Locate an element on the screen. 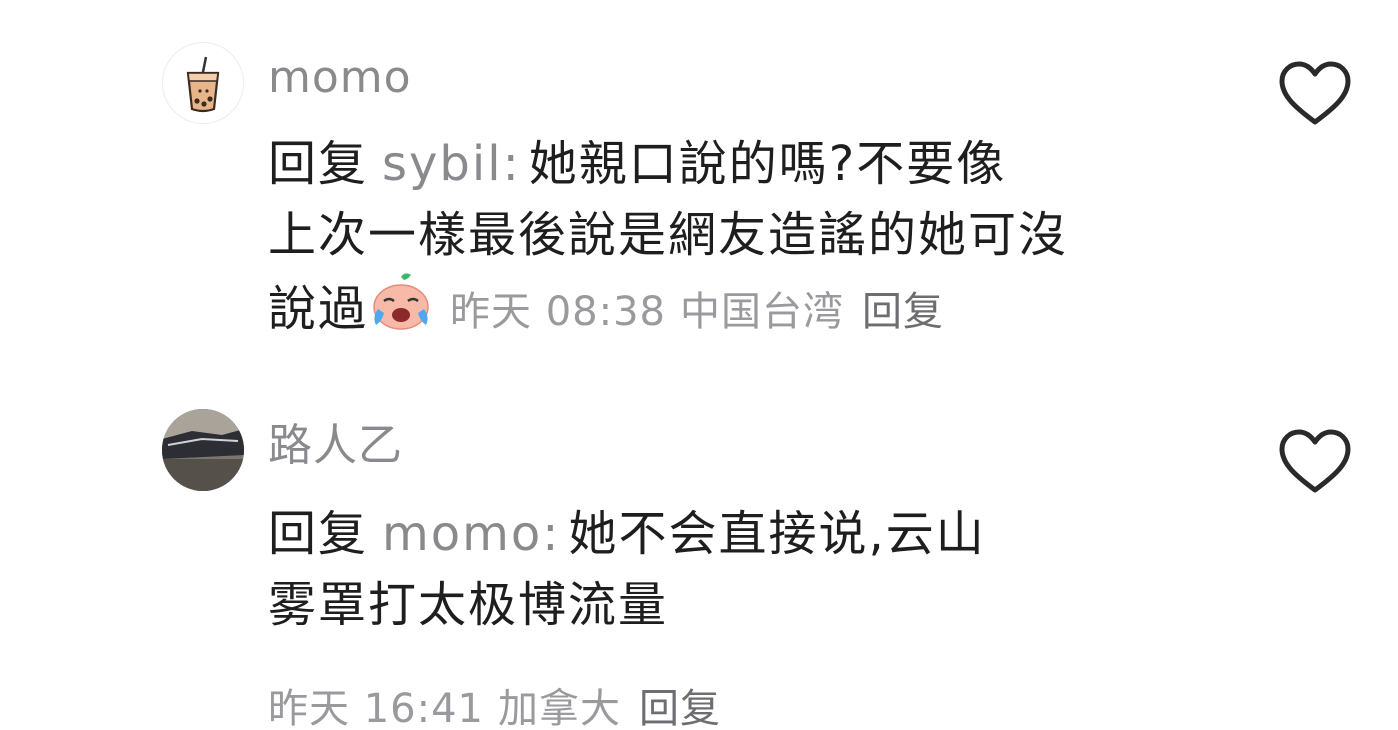  comment-line: 說過 昨天 08:38 中国台湾 回复 is located at coordinates (738, 309).